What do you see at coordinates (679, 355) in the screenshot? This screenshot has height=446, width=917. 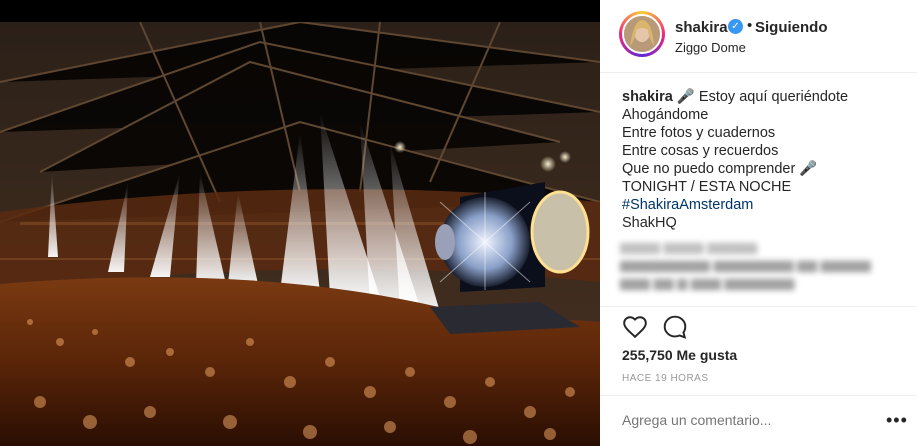 I see `likes-count: 255,750 Me gusta` at bounding box center [679, 355].